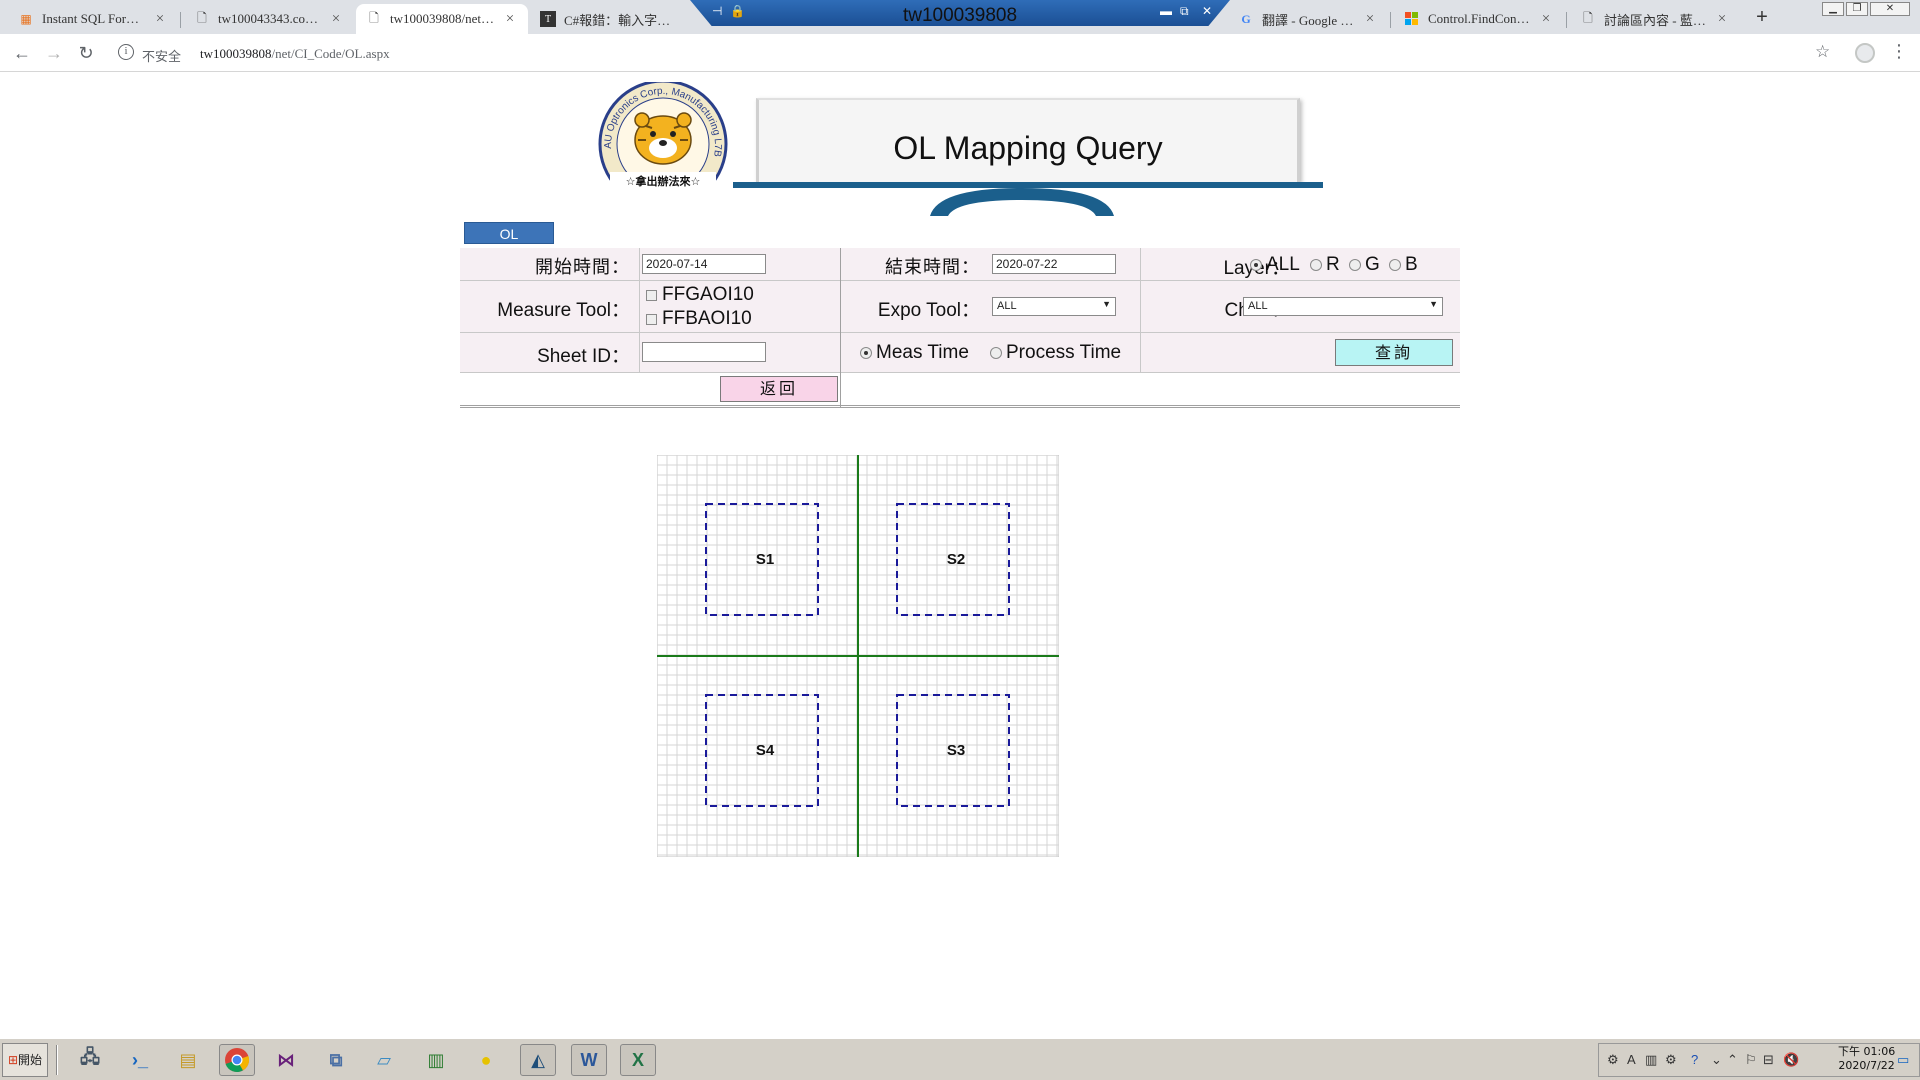 The height and width of the screenshot is (1080, 1920). What do you see at coordinates (1403, 265) in the screenshot?
I see `layer-radio-b: B` at bounding box center [1403, 265].